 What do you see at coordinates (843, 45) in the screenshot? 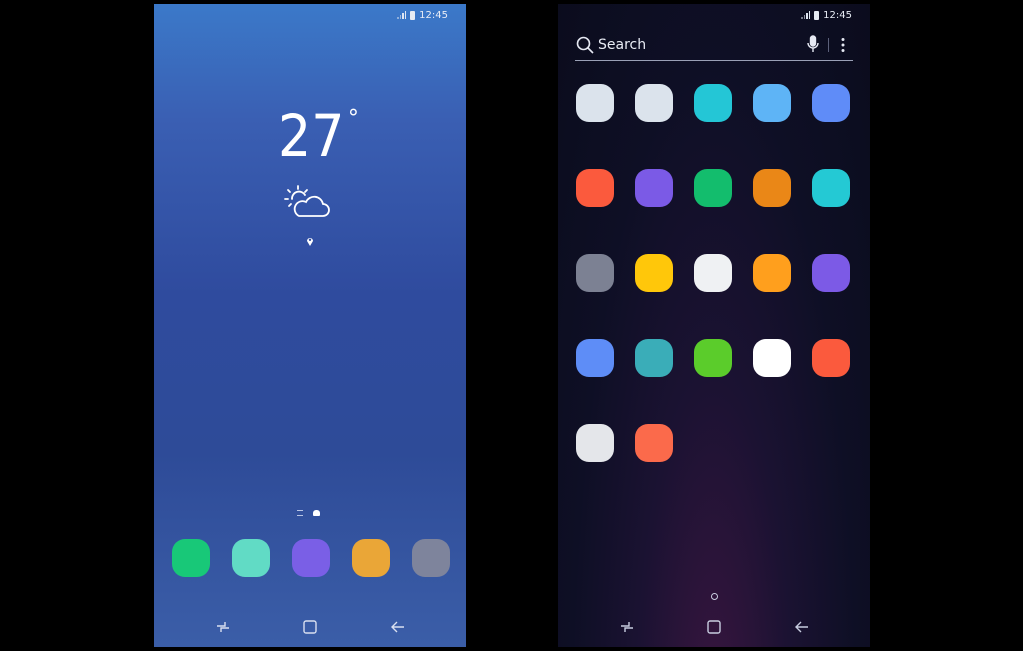
I see `more-options-icon` at bounding box center [843, 45].